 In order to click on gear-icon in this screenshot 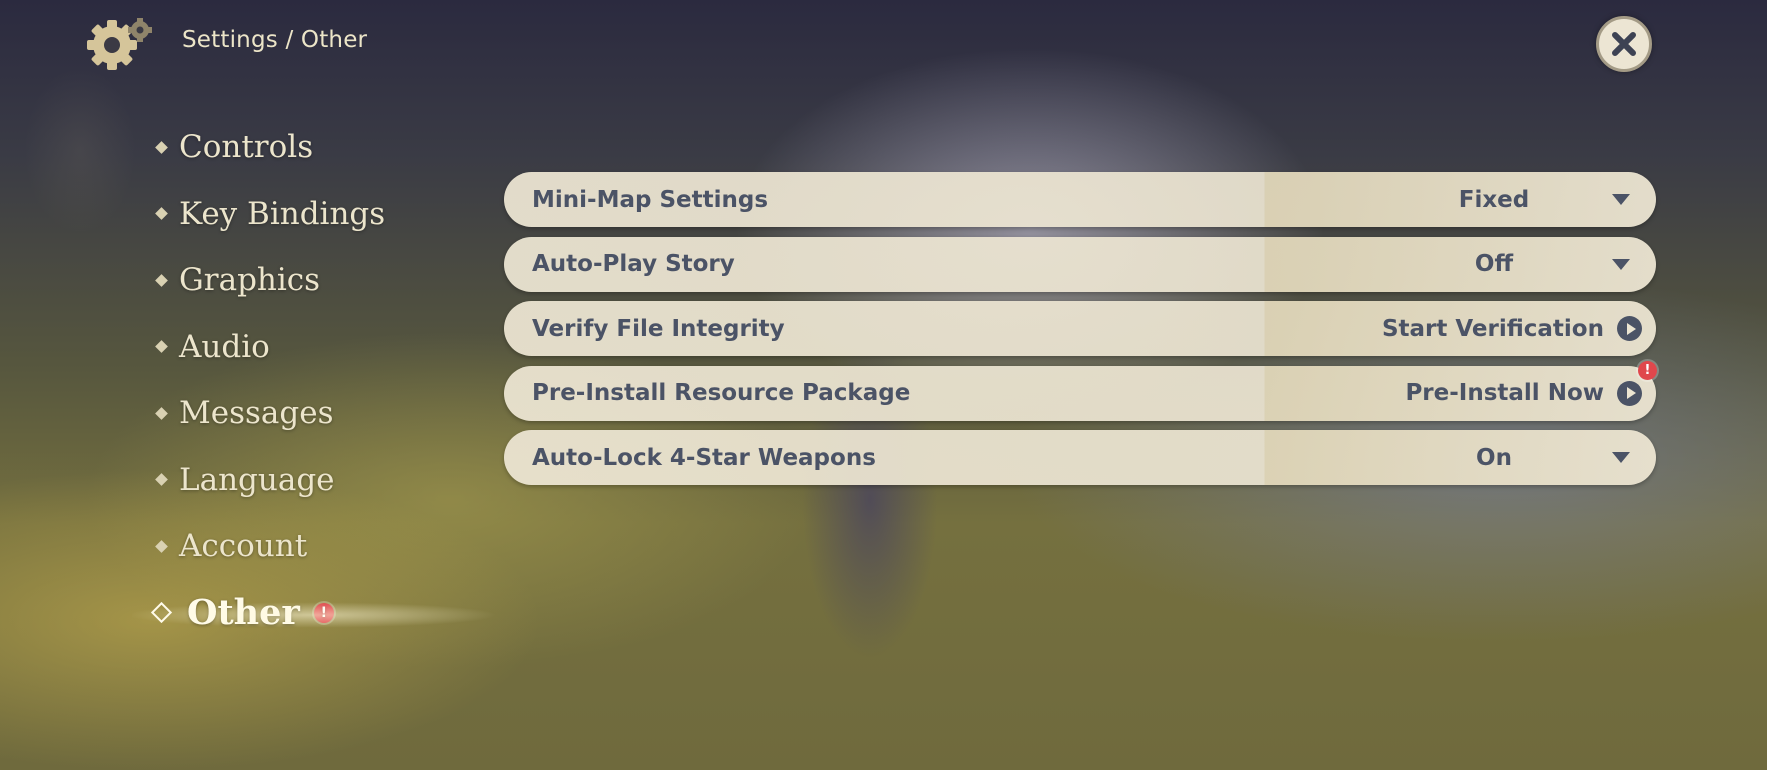, I will do `click(119, 44)`.